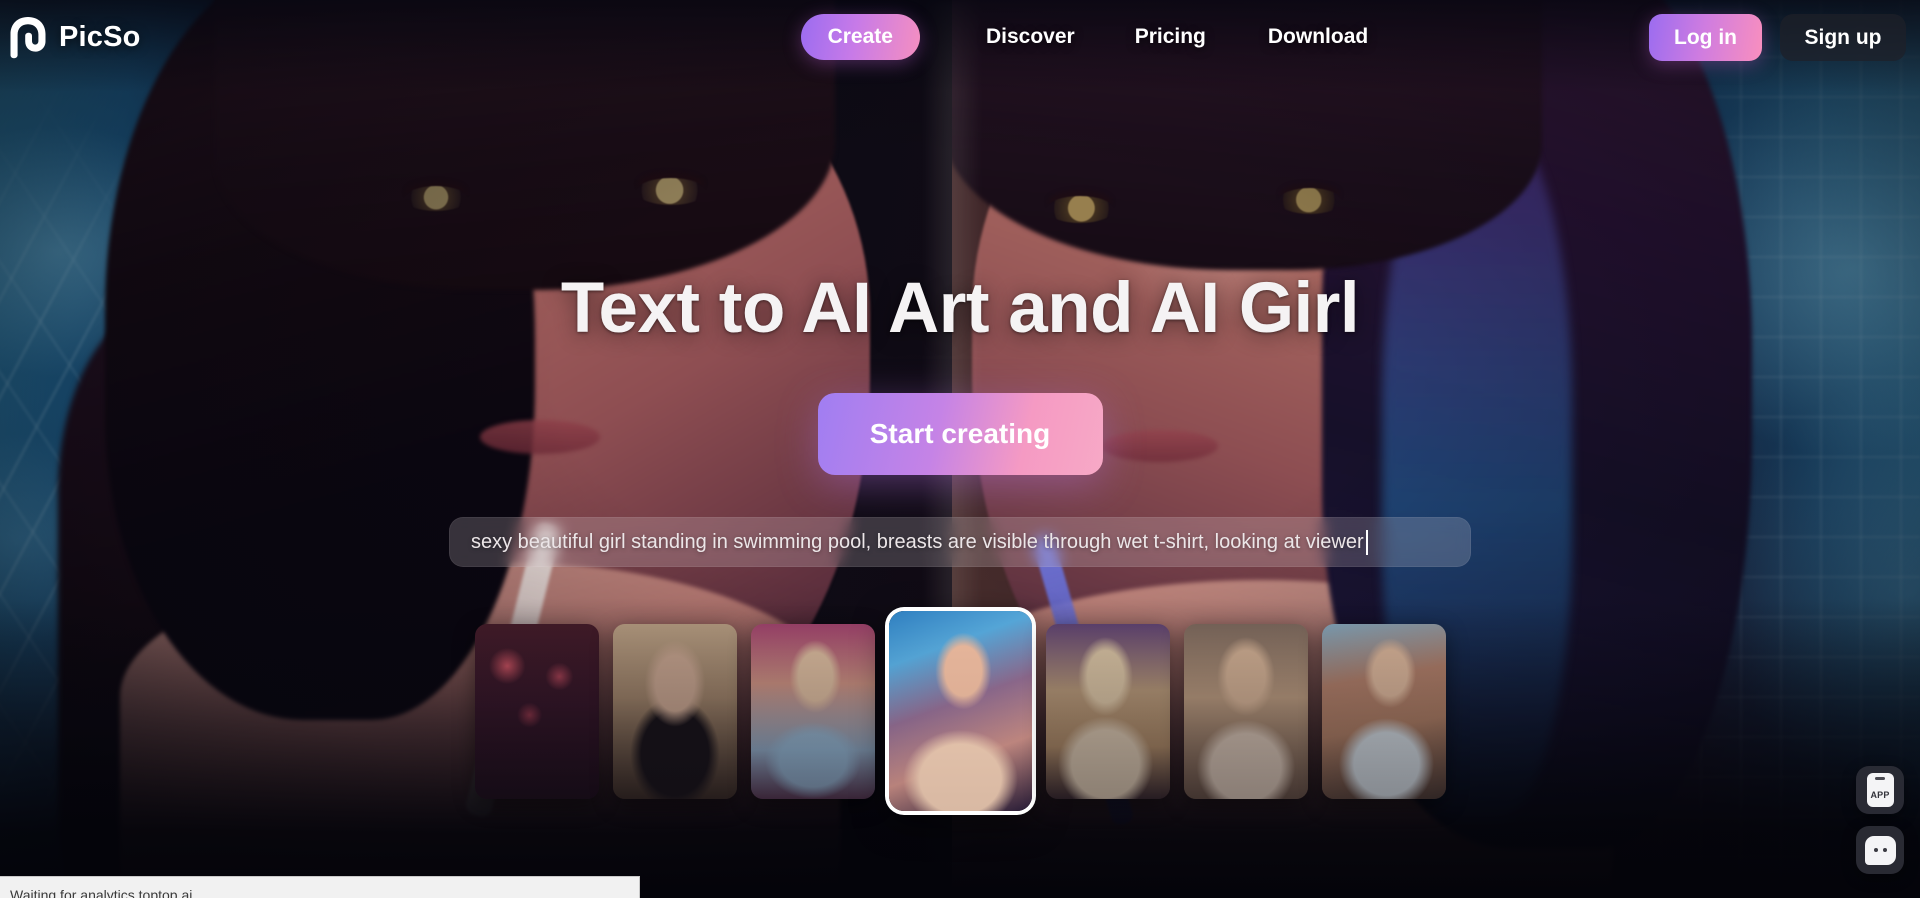 This screenshot has width=1920, height=898. Describe the element at coordinates (860, 37) in the screenshot. I see `create-button: Create` at that location.